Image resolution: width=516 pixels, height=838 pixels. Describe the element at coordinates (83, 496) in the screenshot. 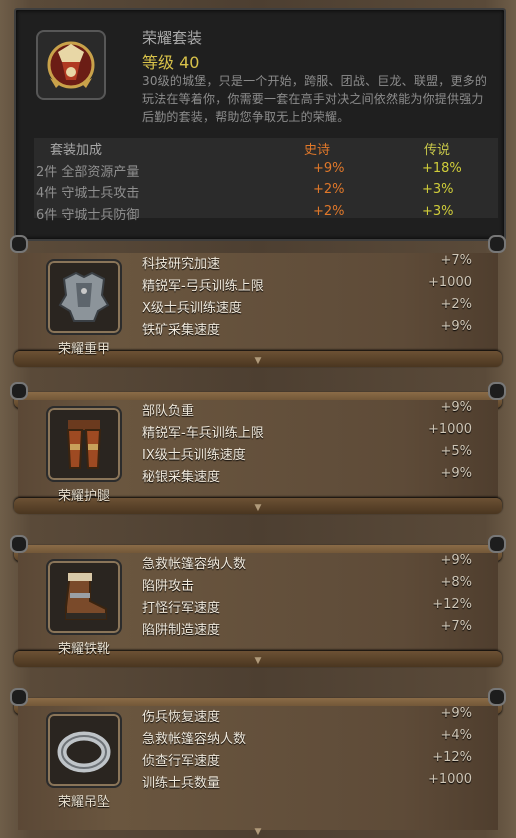

I see `item-name: 荣耀护腿` at that location.